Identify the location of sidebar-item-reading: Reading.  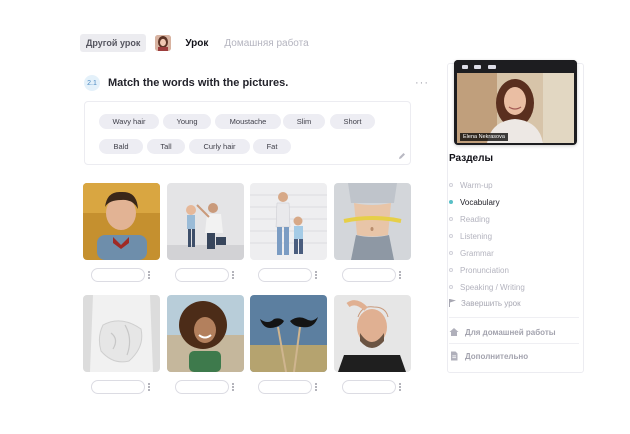
(469, 219).